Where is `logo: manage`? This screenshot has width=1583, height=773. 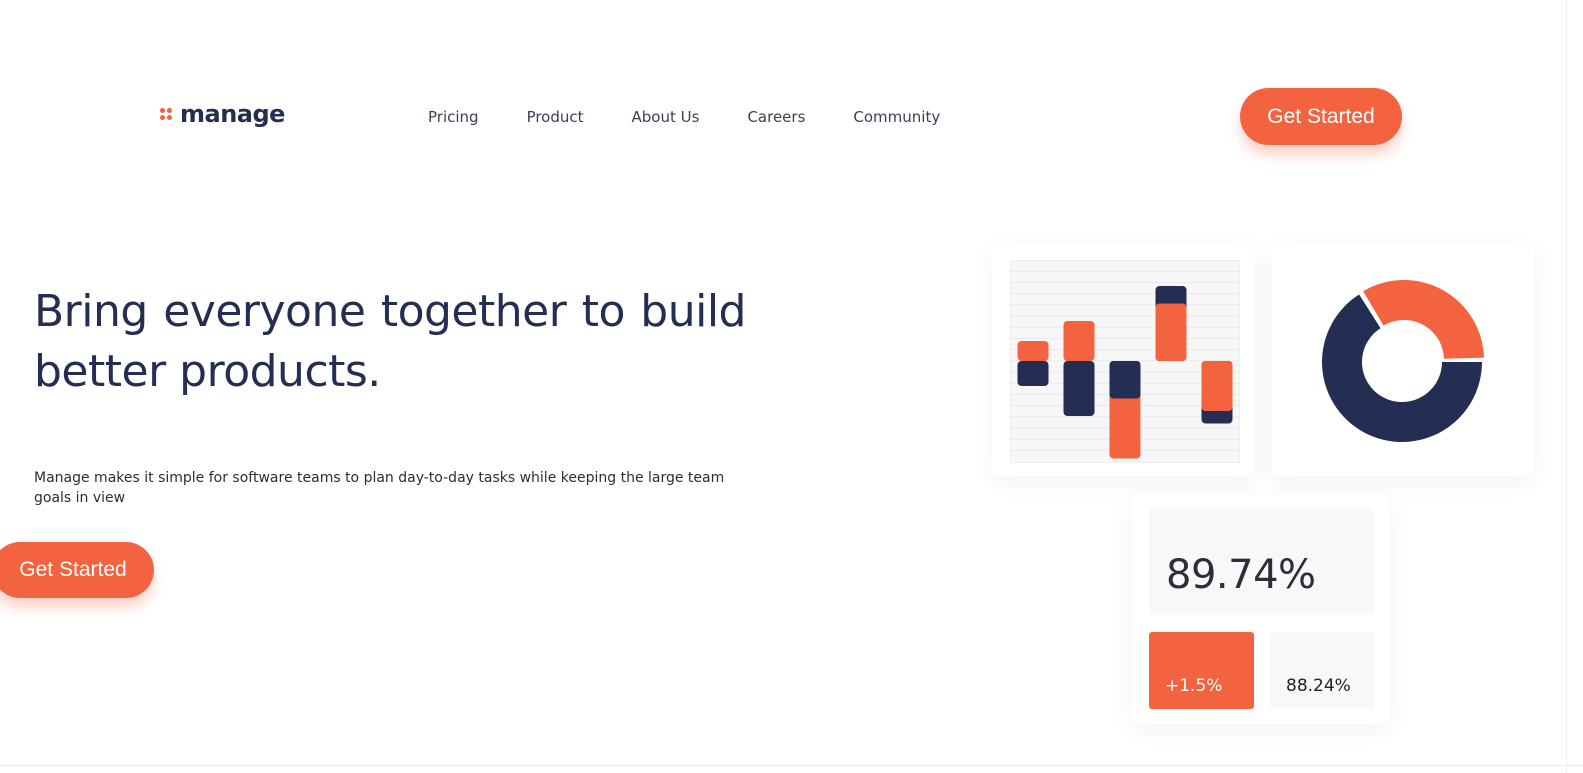 logo: manage is located at coordinates (222, 114).